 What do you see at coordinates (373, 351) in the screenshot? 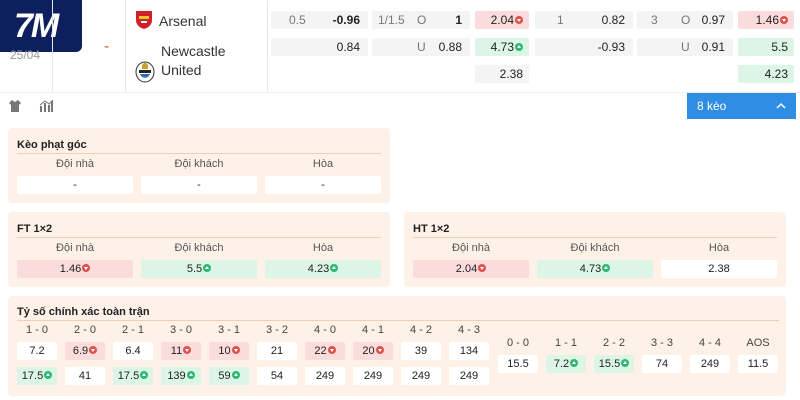
I see `score-odds: 20` at bounding box center [373, 351].